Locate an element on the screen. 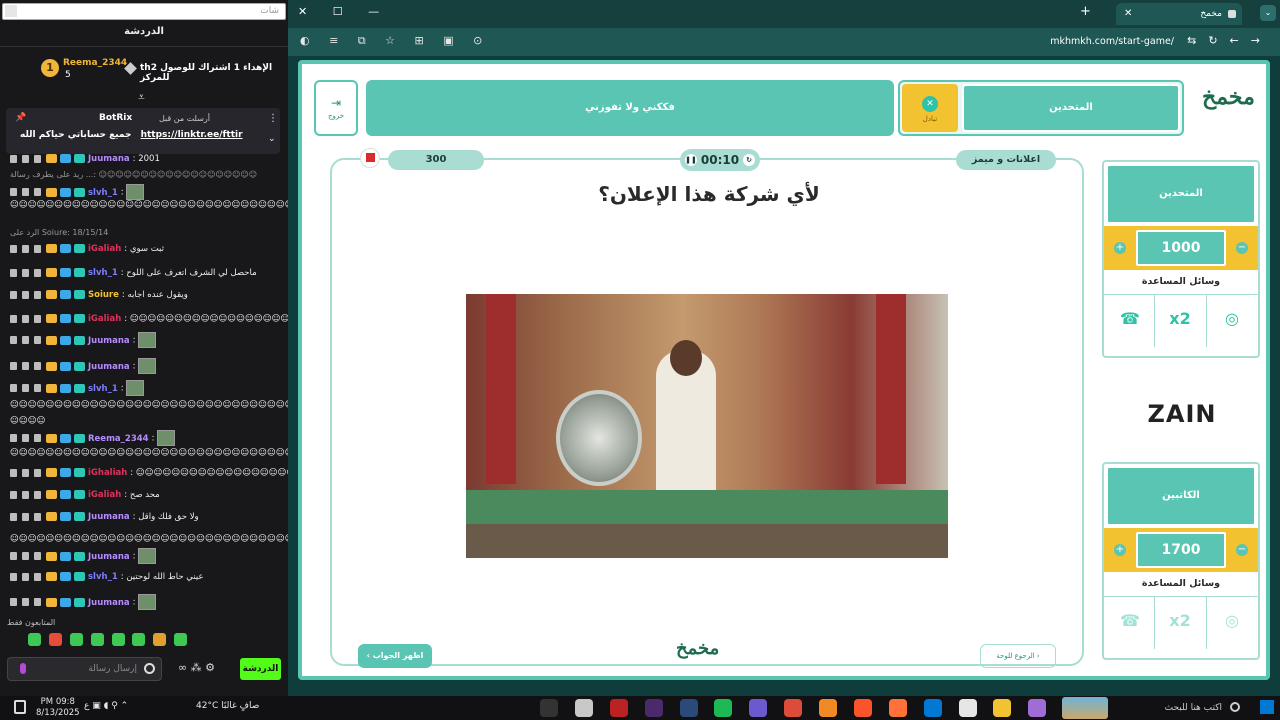 Image resolution: width=1280 pixels, height=720 pixels. folder-icon is located at coordinates (1002, 708).